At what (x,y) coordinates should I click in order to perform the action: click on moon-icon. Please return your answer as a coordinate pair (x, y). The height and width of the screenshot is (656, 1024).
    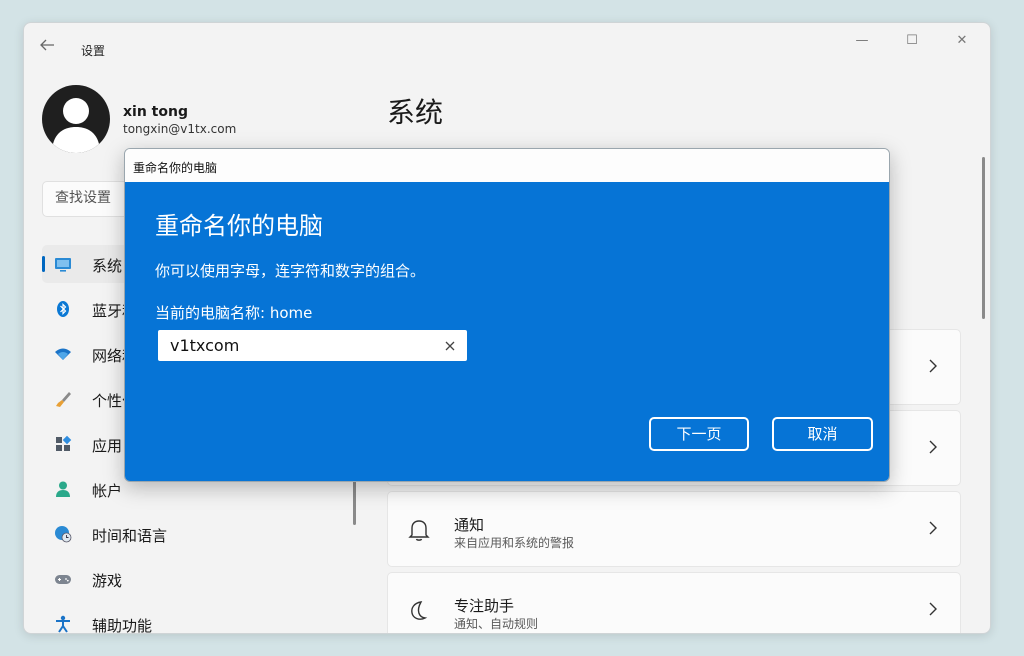
    Looking at the image, I should click on (419, 610).